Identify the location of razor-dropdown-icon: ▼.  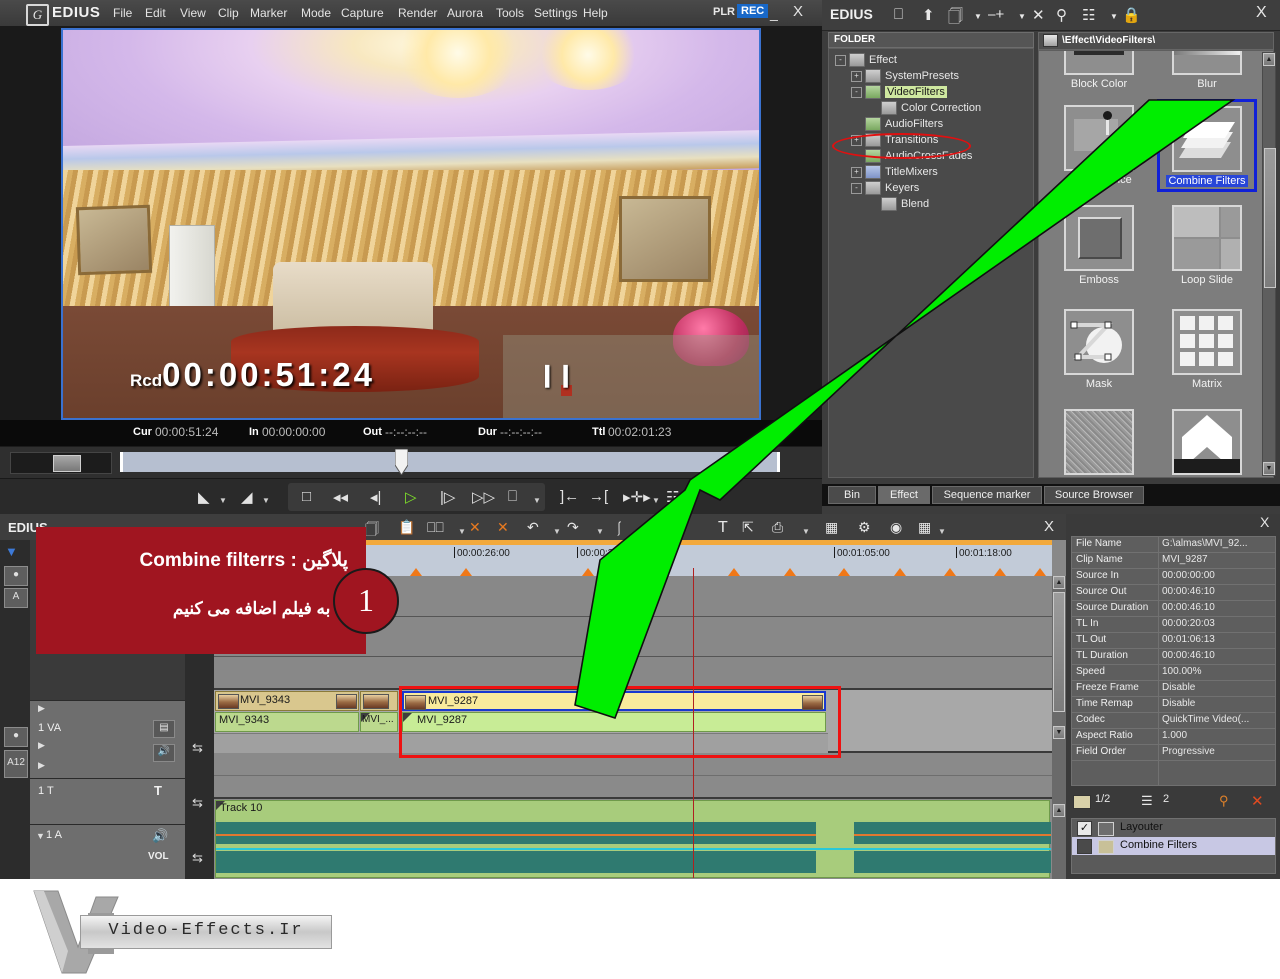
(642, 531).